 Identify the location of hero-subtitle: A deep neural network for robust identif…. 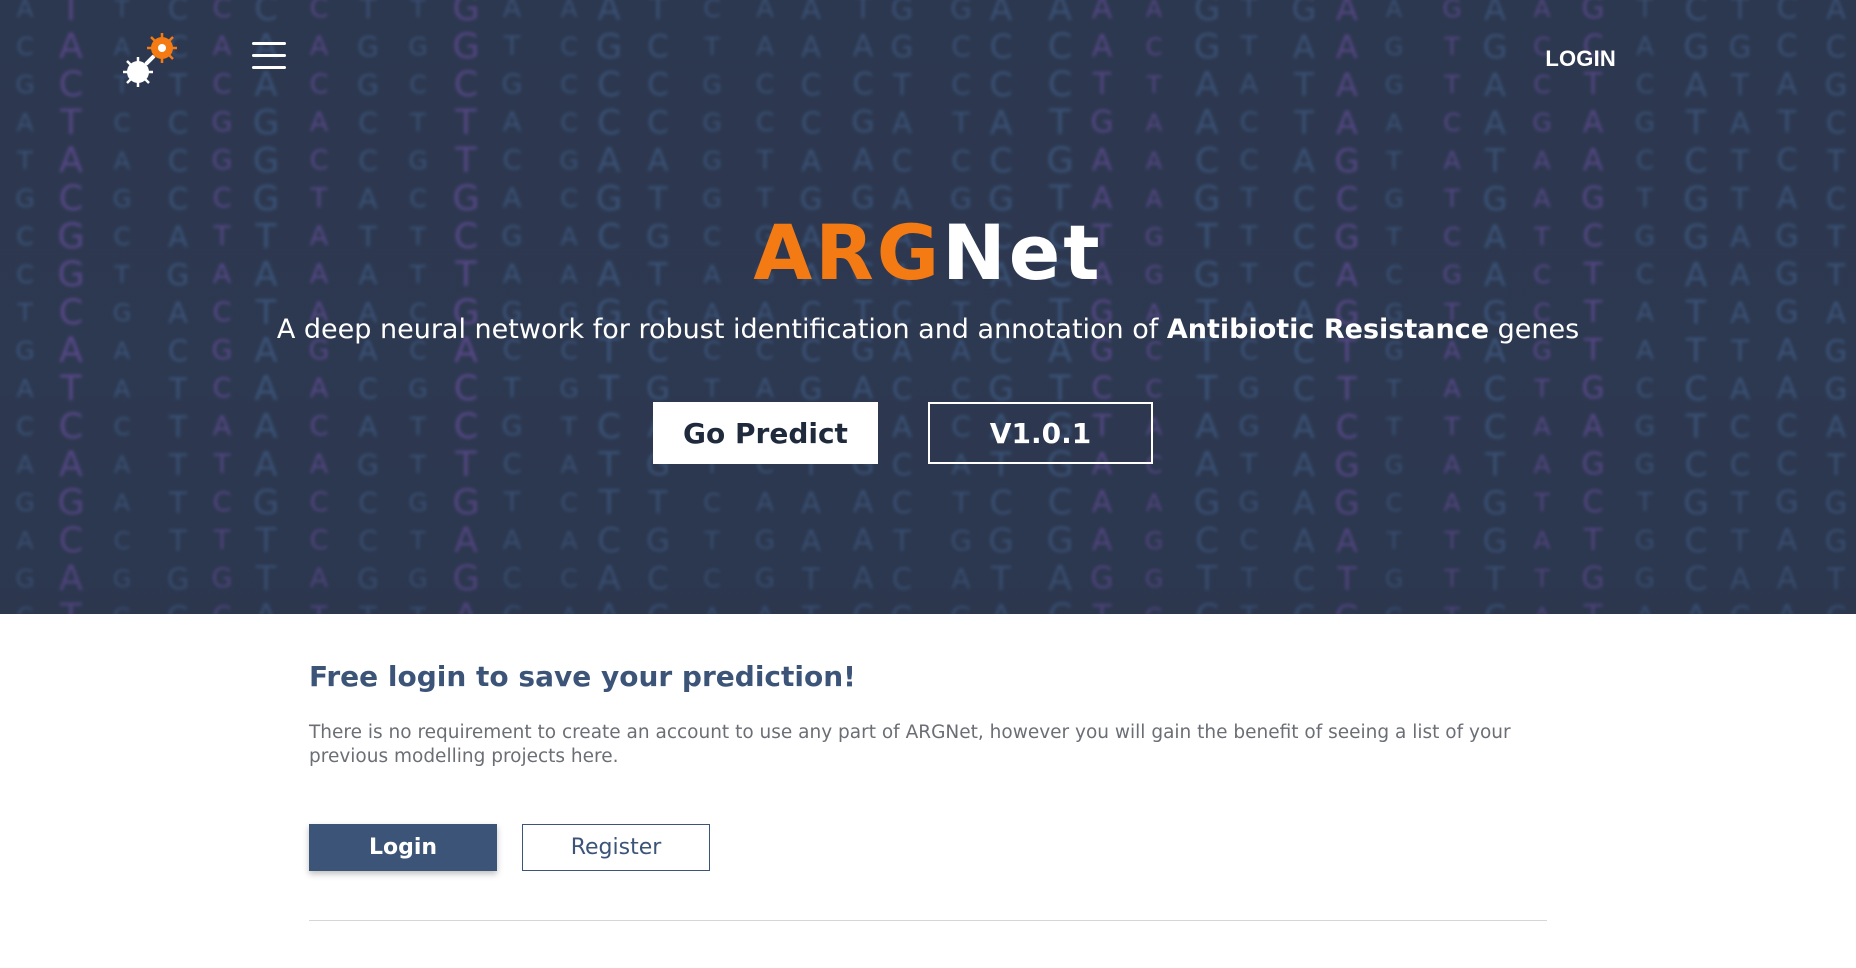
(928, 329).